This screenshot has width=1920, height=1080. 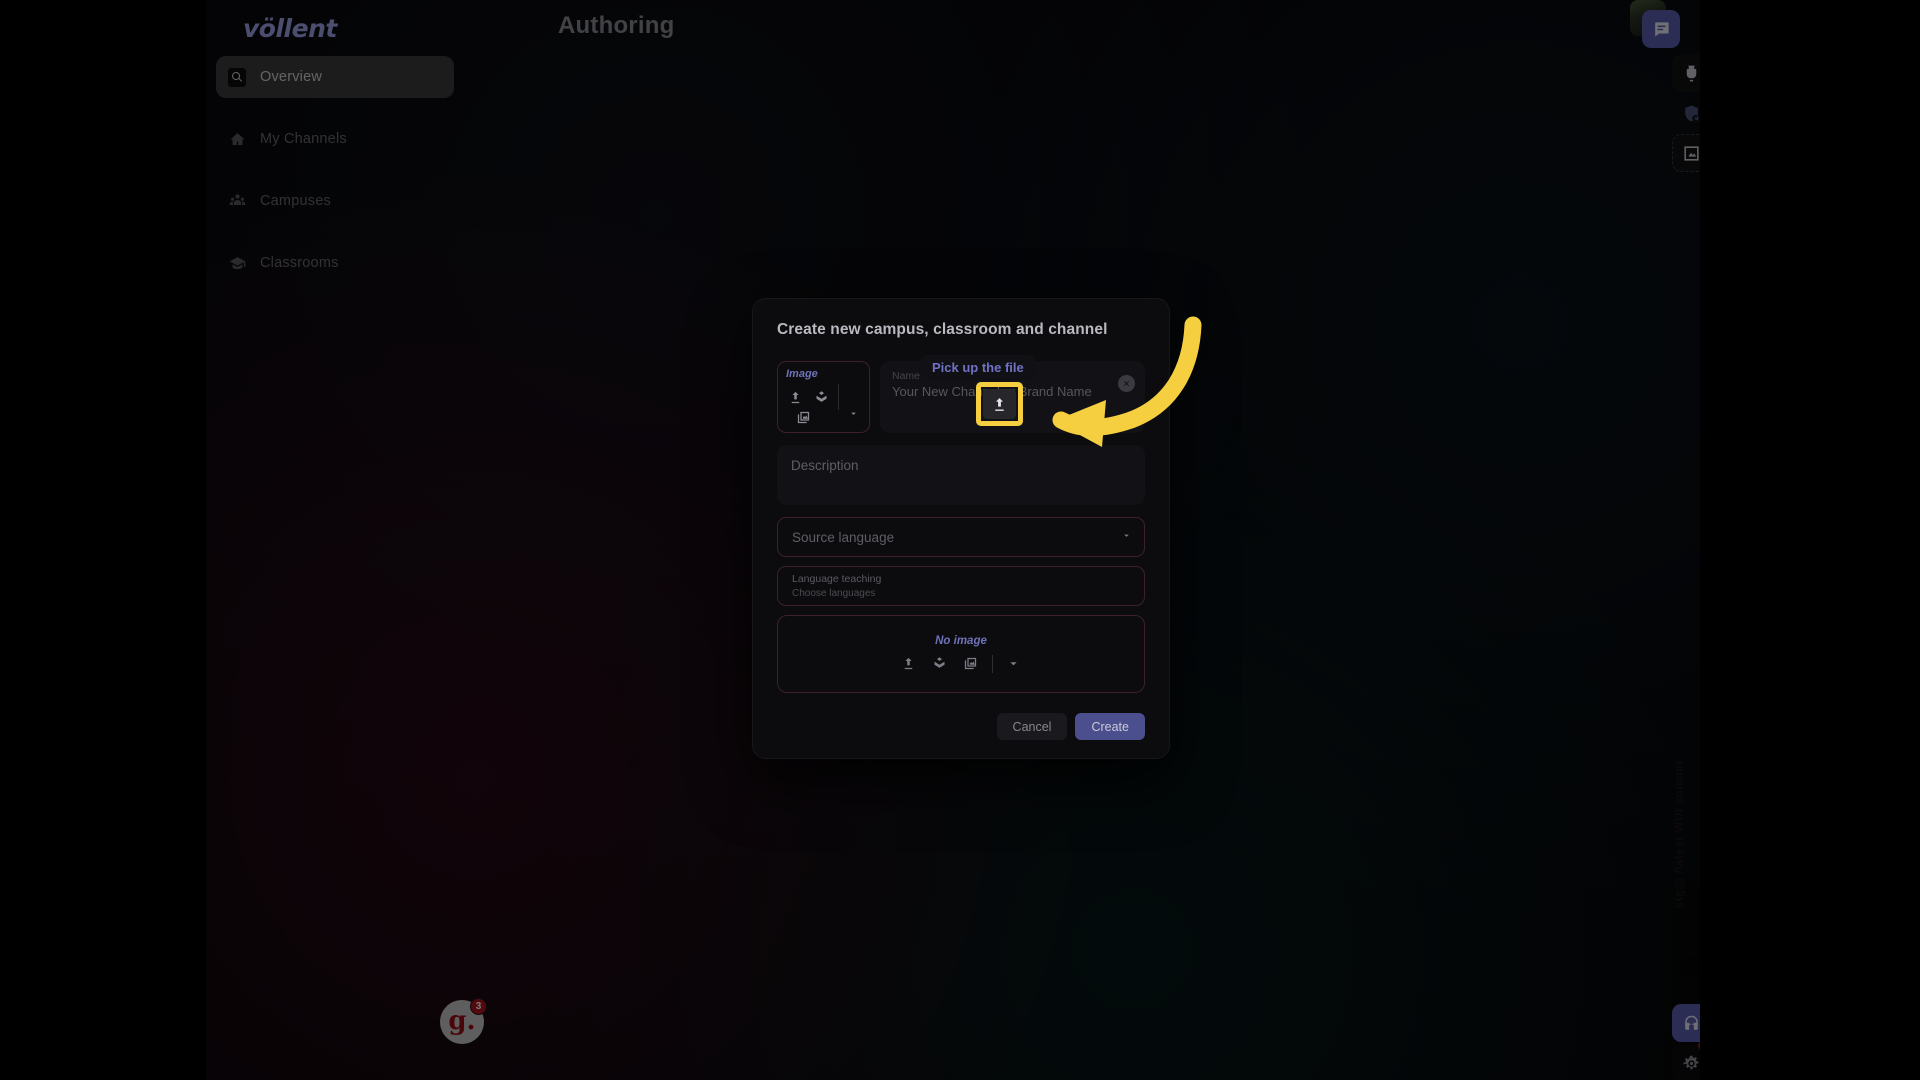 What do you see at coordinates (961, 475) in the screenshot?
I see `description-field: Description` at bounding box center [961, 475].